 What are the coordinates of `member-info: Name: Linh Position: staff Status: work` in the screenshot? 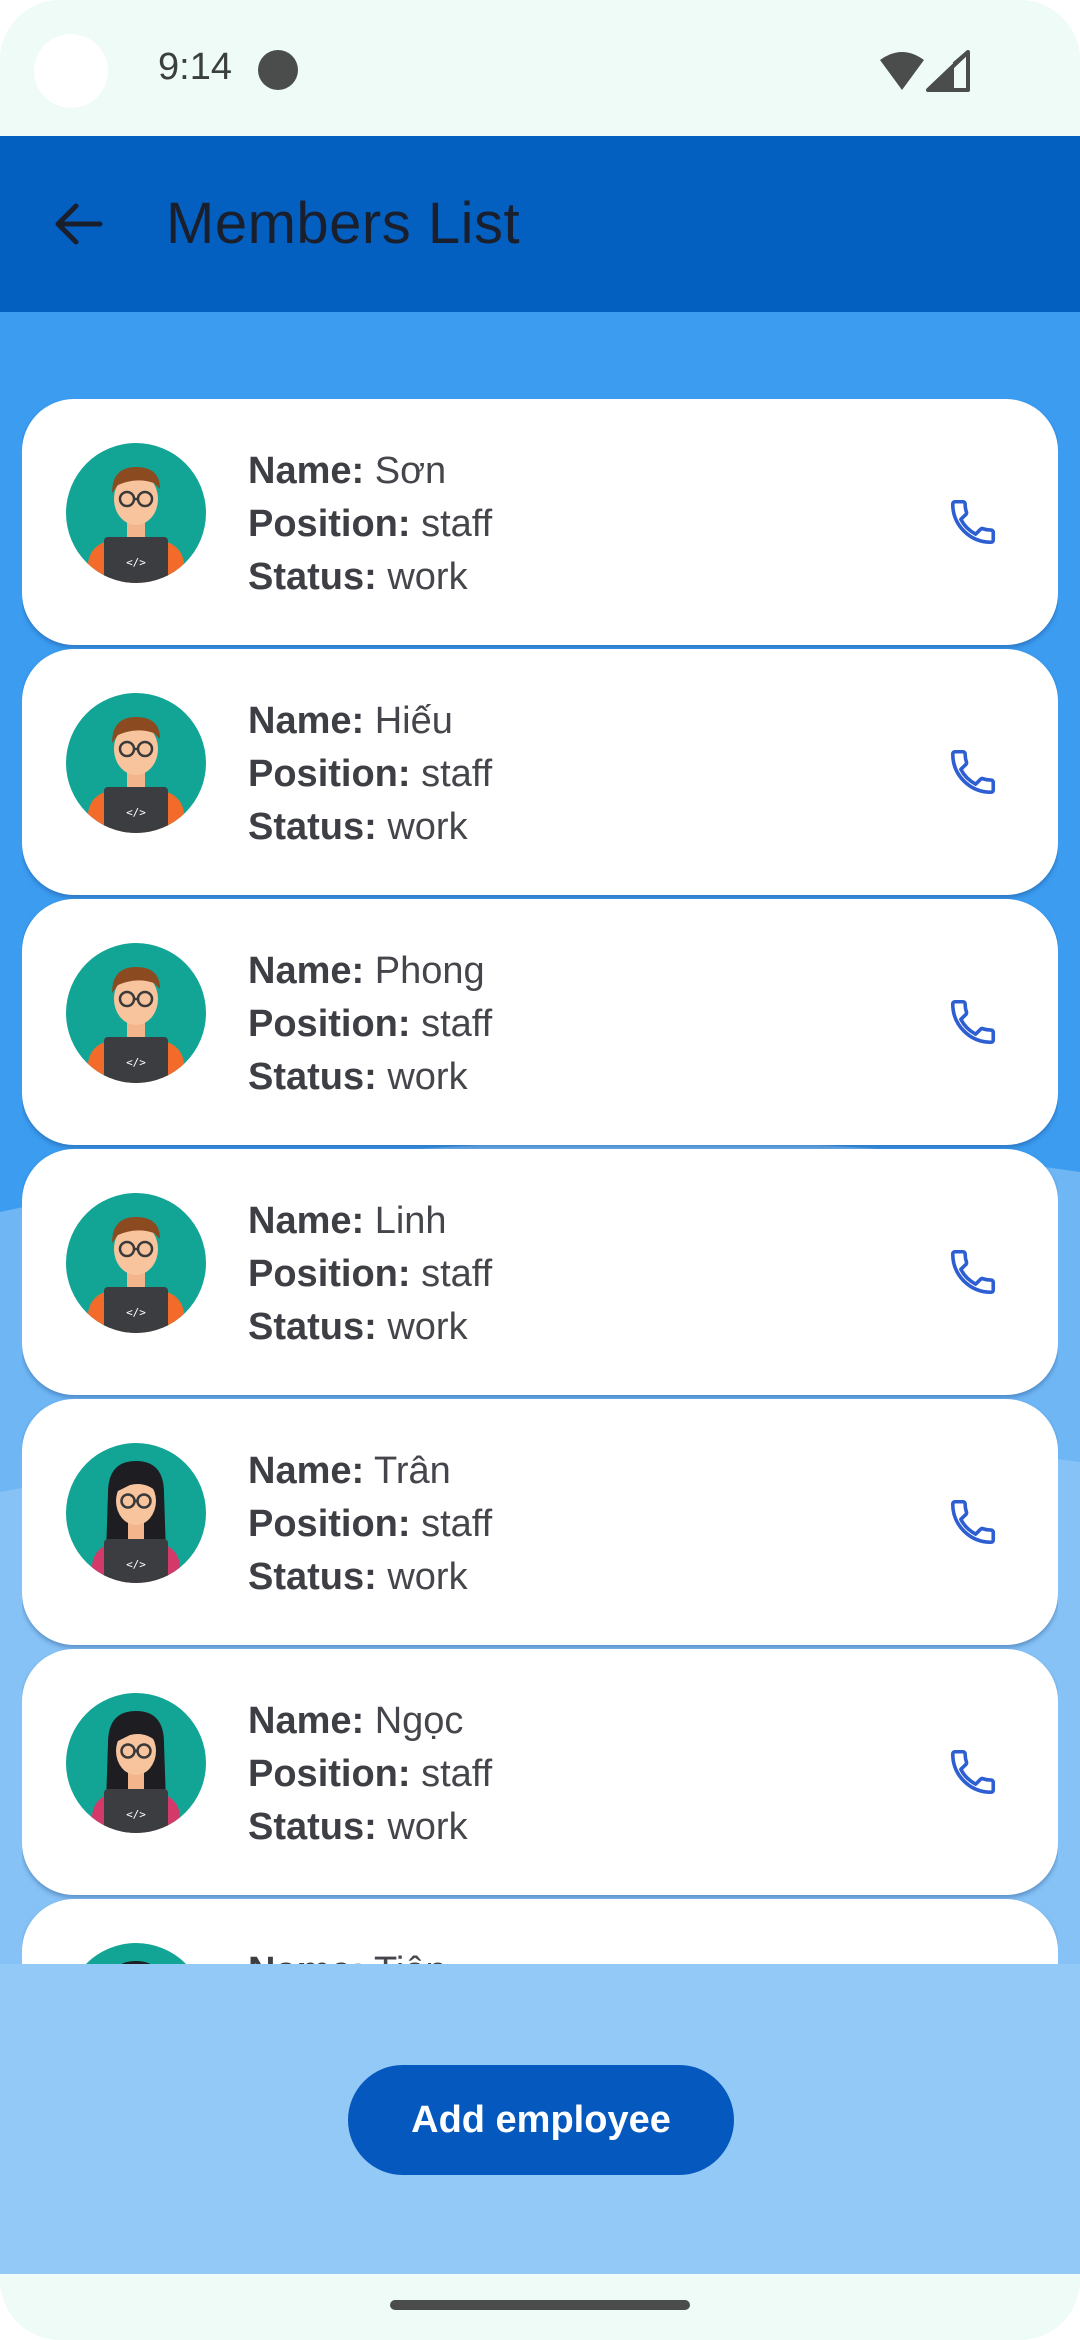 It's located at (370, 1274).